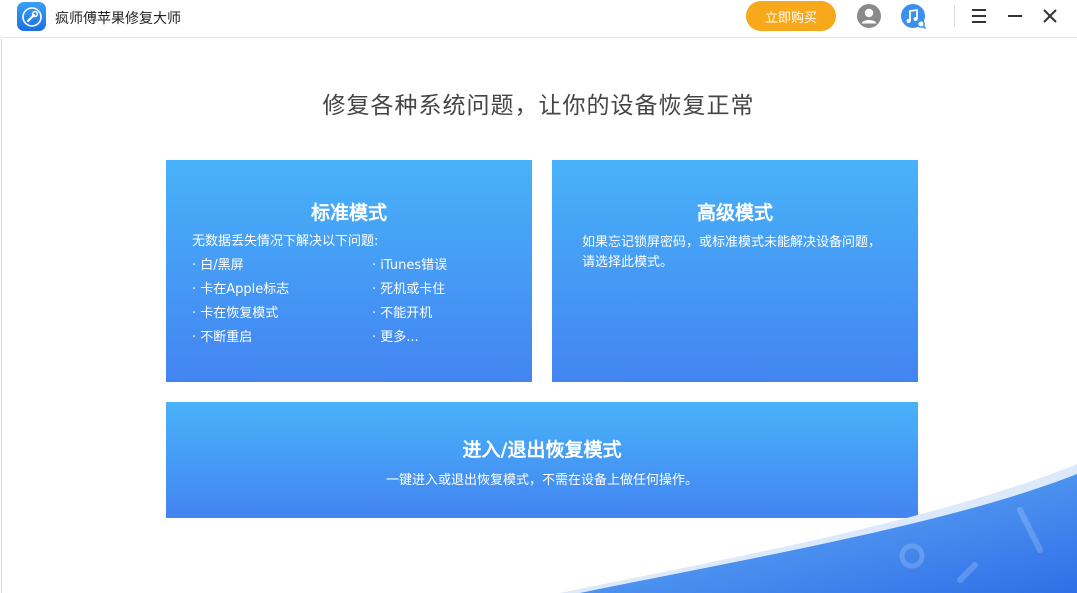 This screenshot has width=1077, height=593. Describe the element at coordinates (979, 16) in the screenshot. I see `menu-icon` at that location.